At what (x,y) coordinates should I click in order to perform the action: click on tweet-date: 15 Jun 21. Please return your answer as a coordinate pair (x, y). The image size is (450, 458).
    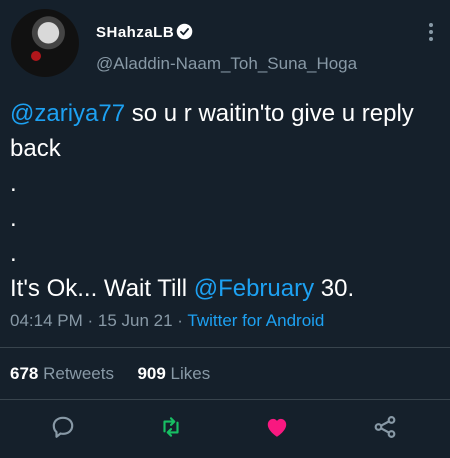
    Looking at the image, I should click on (135, 320).